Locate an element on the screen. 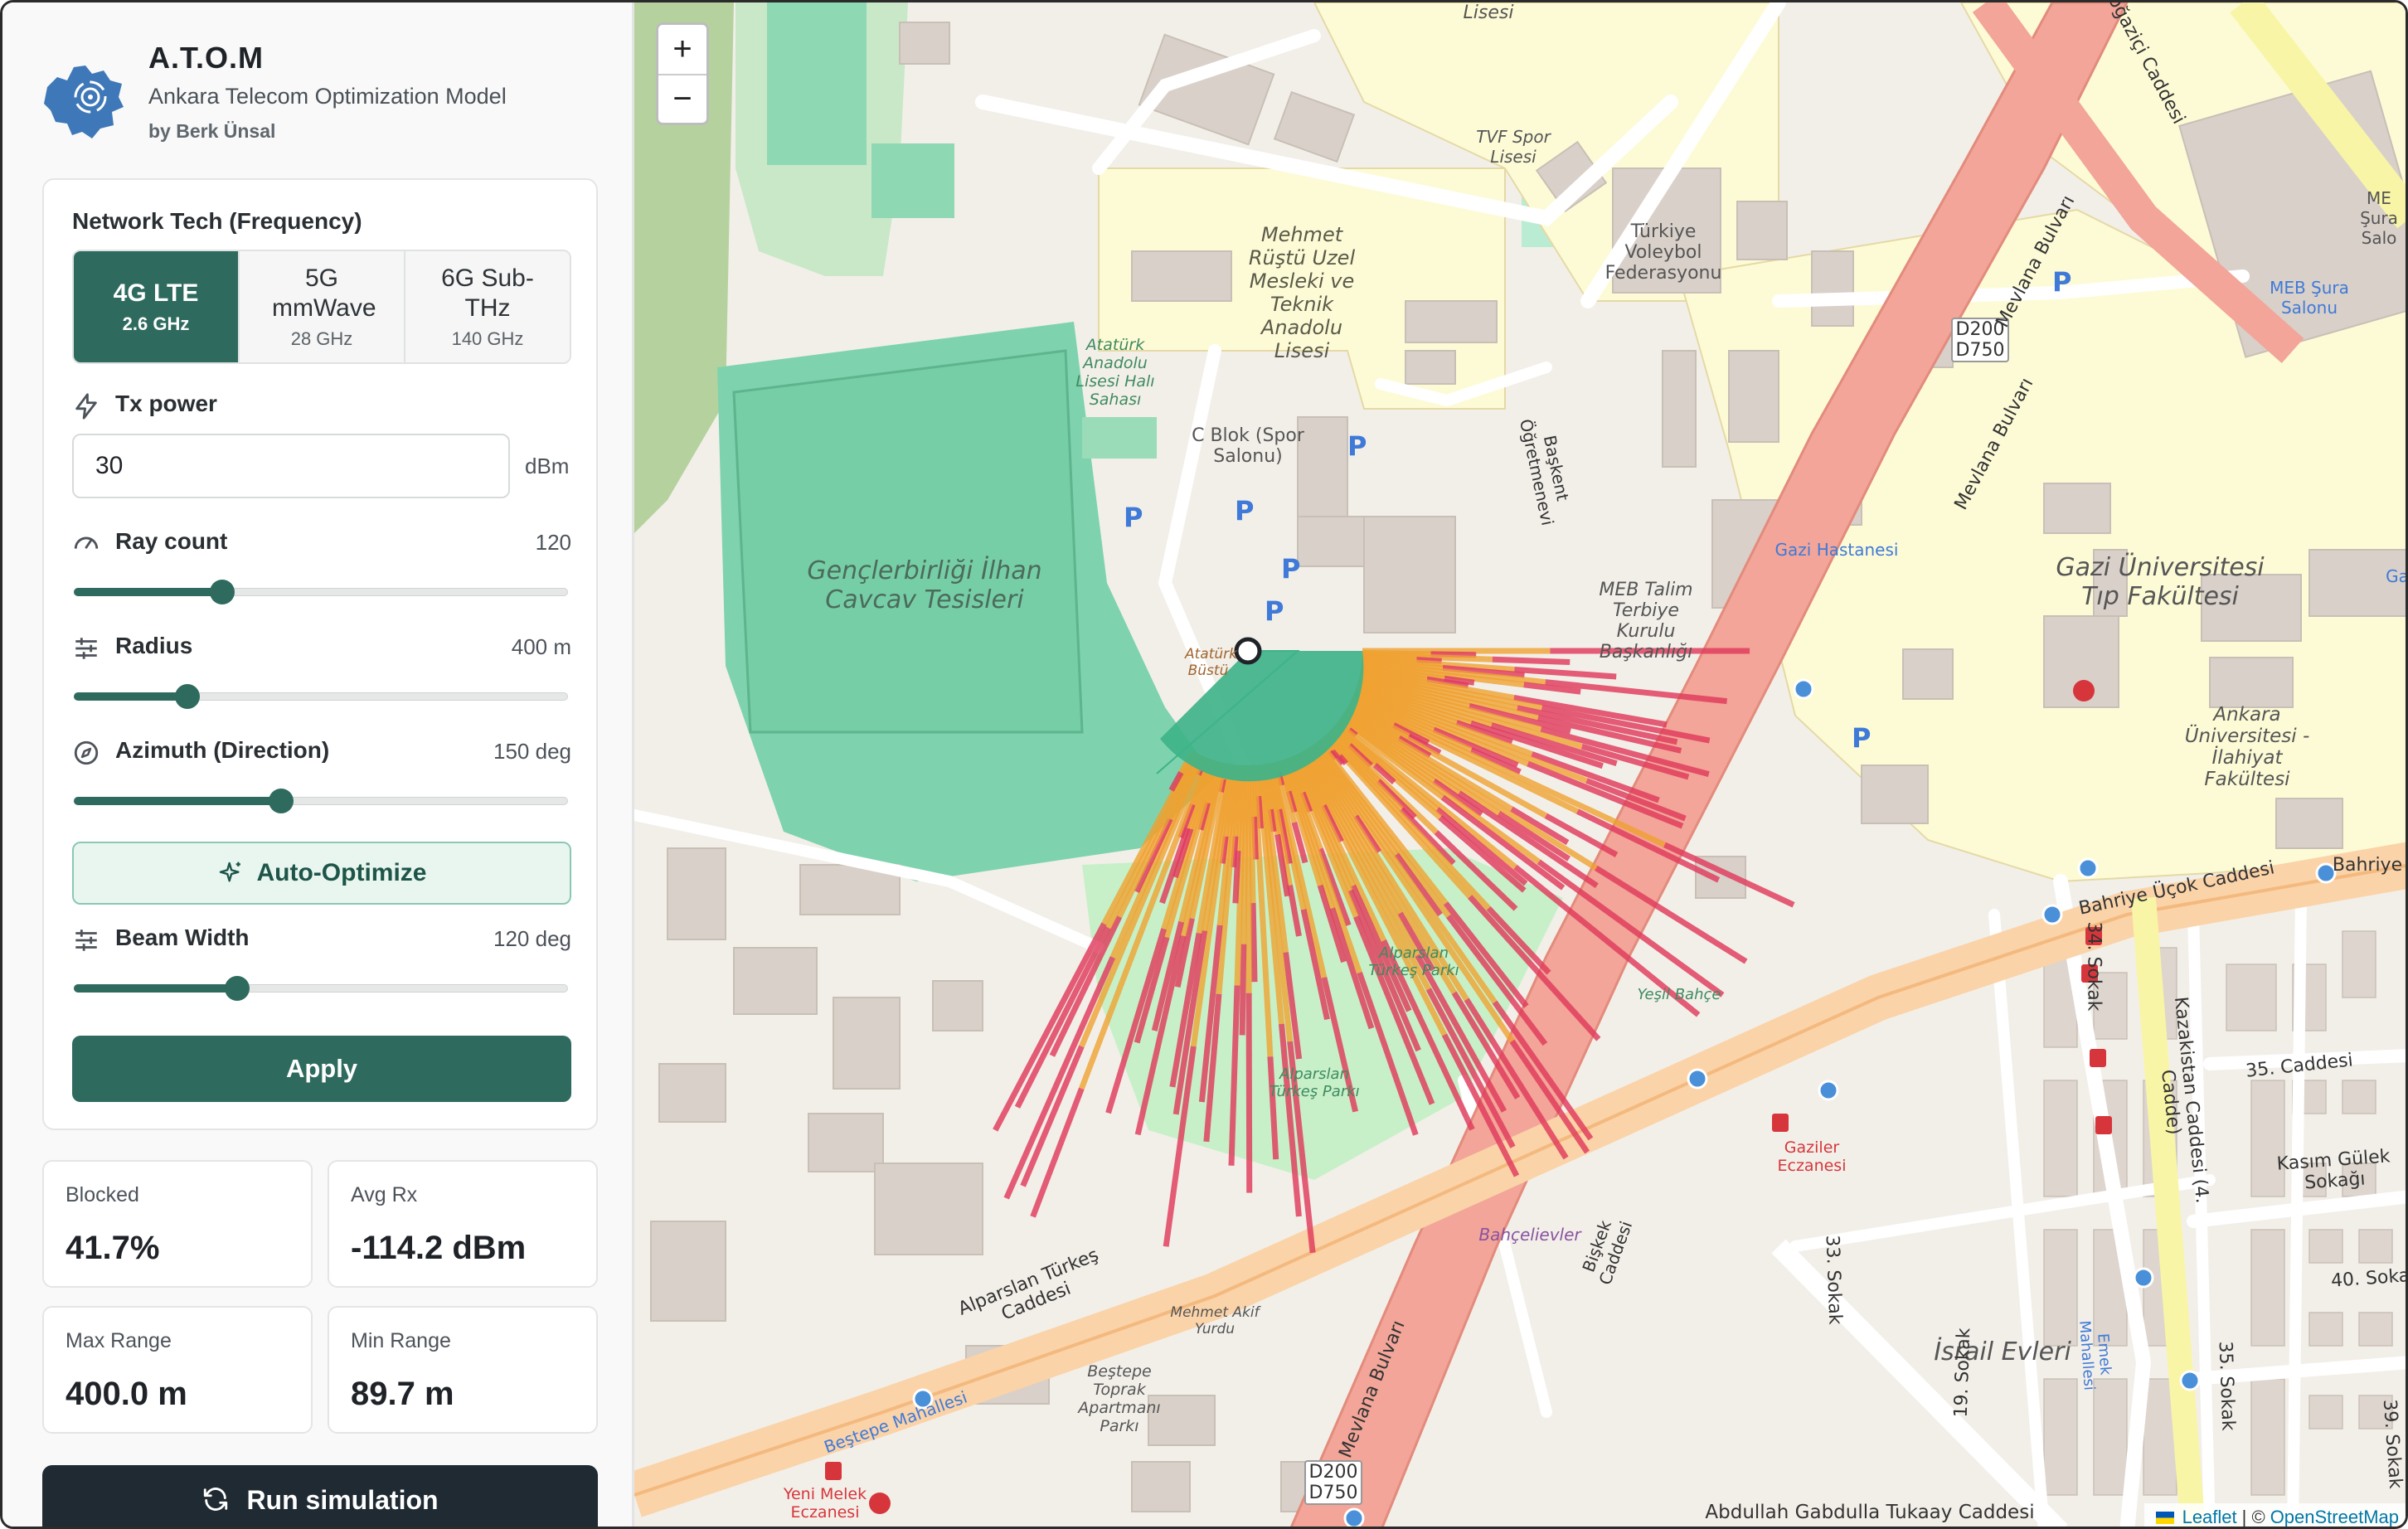 Image resolution: width=2408 pixels, height=1529 pixels. map-label-israil: İsrail Evleri is located at coordinates (2003, 1351).